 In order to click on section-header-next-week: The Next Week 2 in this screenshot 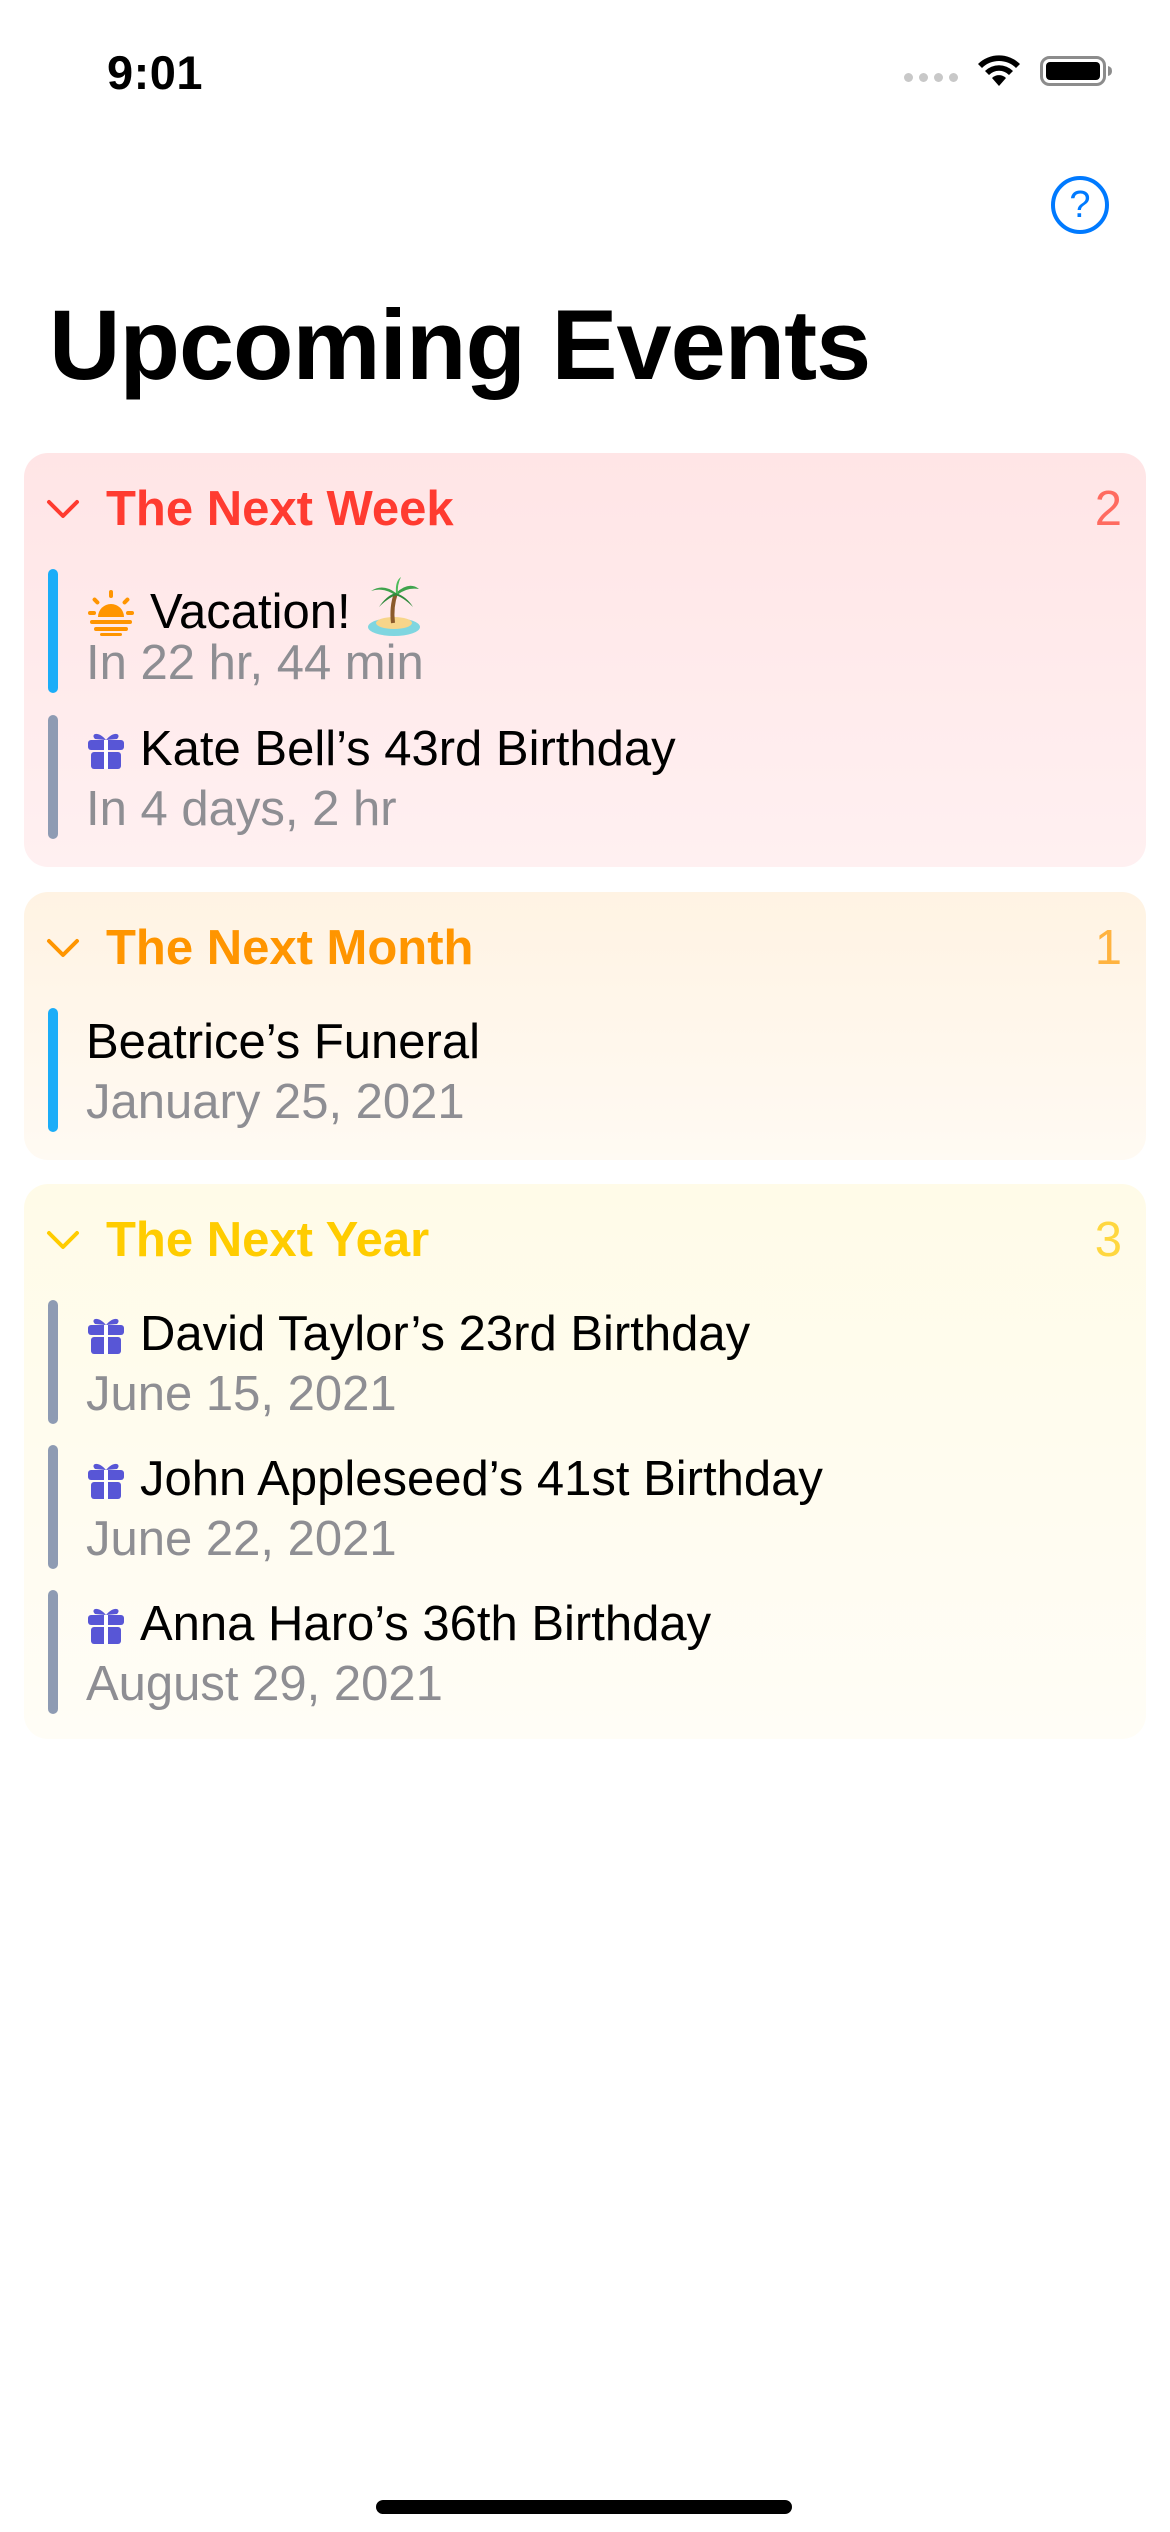, I will do `click(585, 508)`.